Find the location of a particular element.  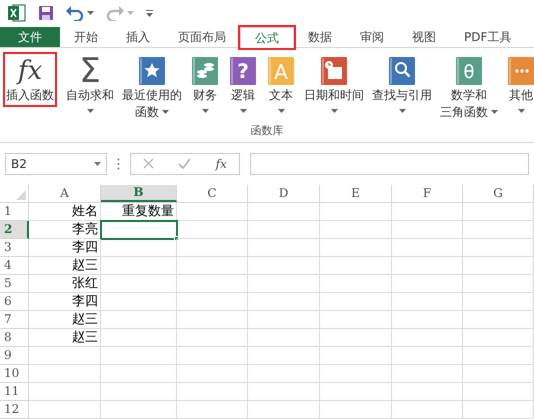

row-header: 7 is located at coordinates (14, 319).